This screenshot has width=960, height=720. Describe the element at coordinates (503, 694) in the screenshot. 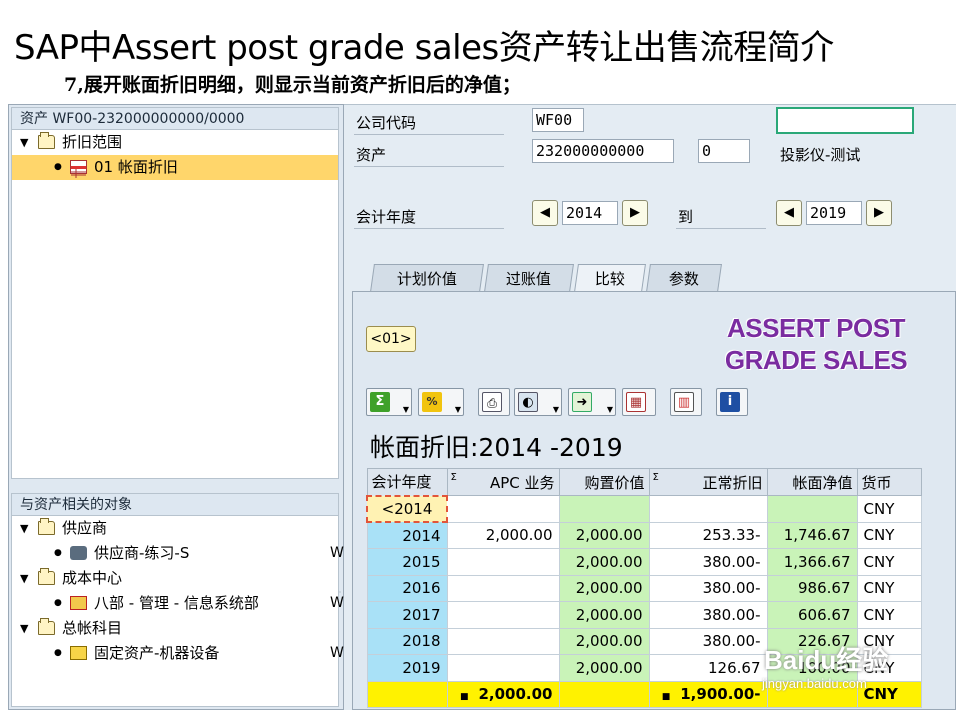

I see `cell-apc-total: ■ 2,000.00` at that location.